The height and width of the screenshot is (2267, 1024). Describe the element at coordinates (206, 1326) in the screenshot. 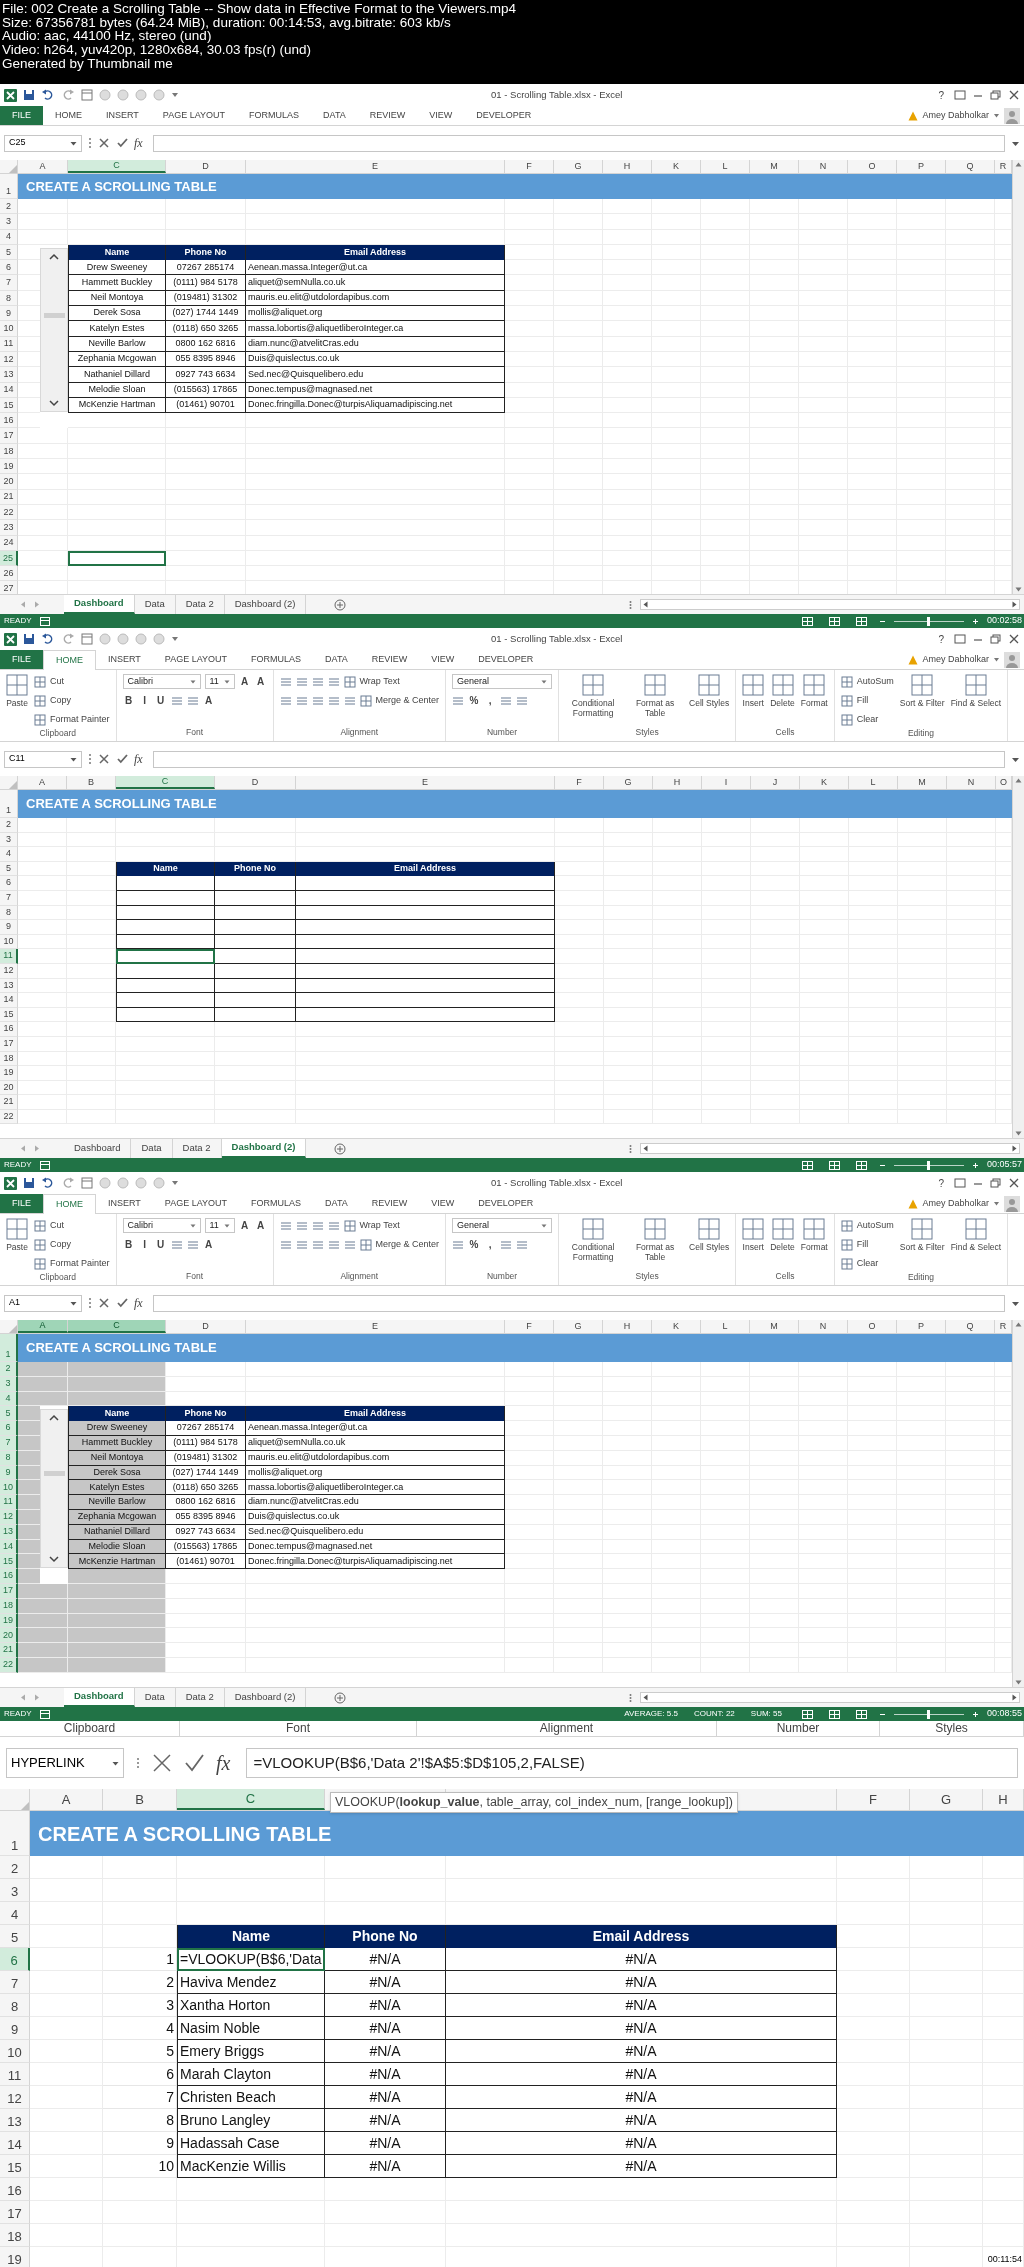

I see `column-header: D` at that location.